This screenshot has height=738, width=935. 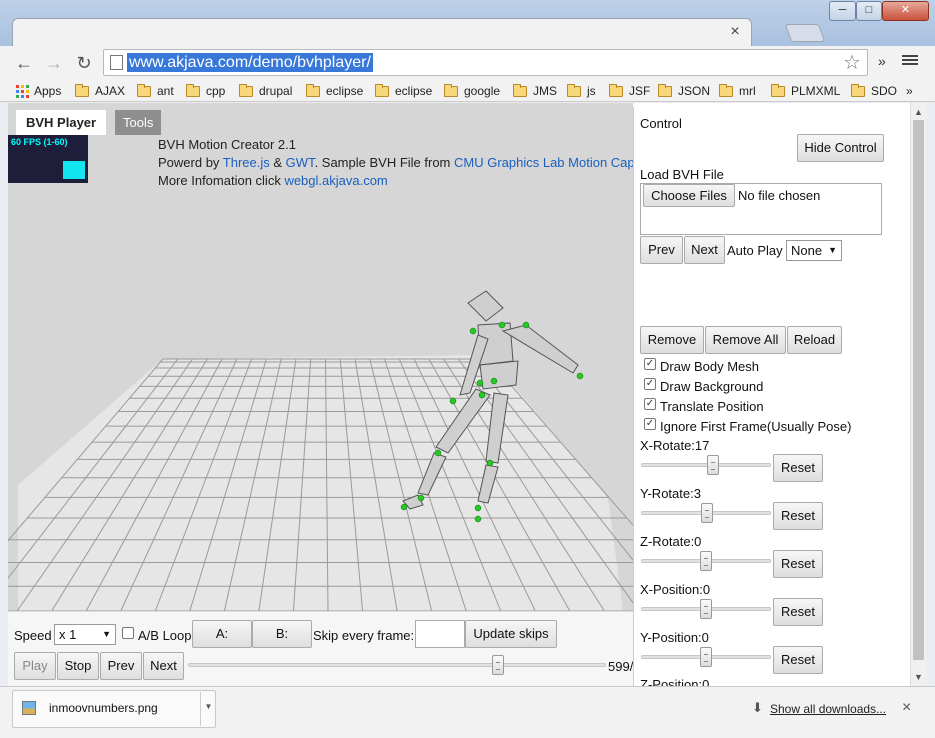 What do you see at coordinates (54, 63) in the screenshot?
I see `forward-icon: →` at bounding box center [54, 63].